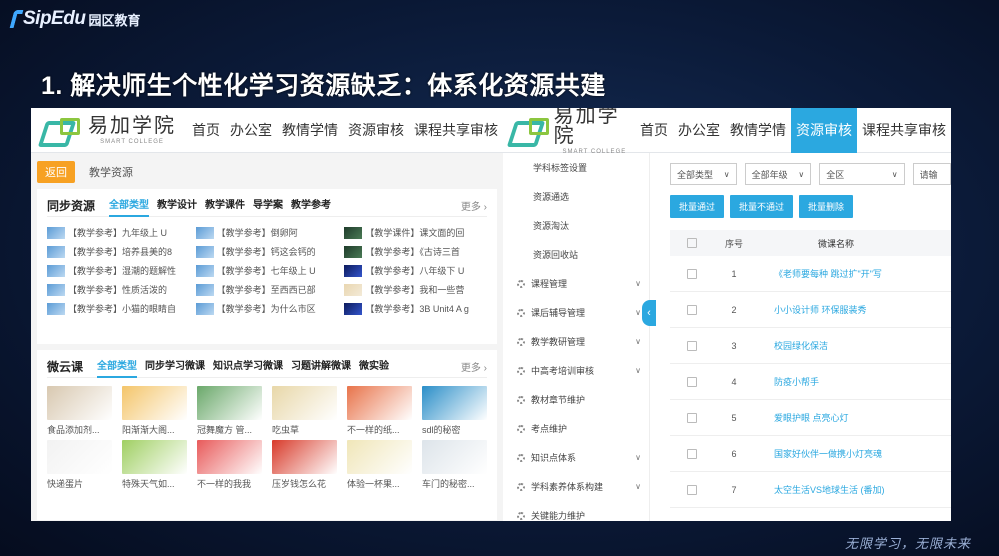 This screenshot has width=999, height=556. Describe the element at coordinates (852, 345) in the screenshot. I see `row-name-link: 校园绿化保洁` at that location.